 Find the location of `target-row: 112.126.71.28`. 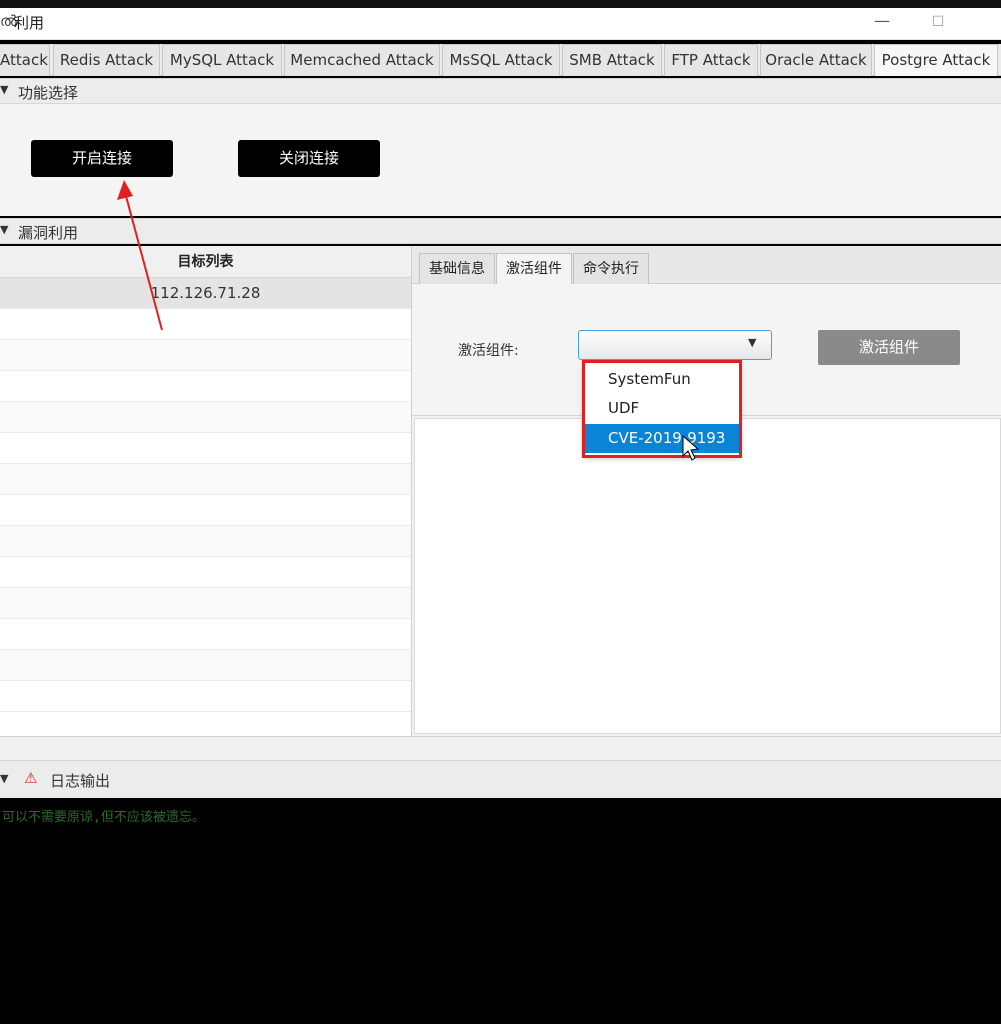

target-row: 112.126.71.28 is located at coordinates (205, 293).